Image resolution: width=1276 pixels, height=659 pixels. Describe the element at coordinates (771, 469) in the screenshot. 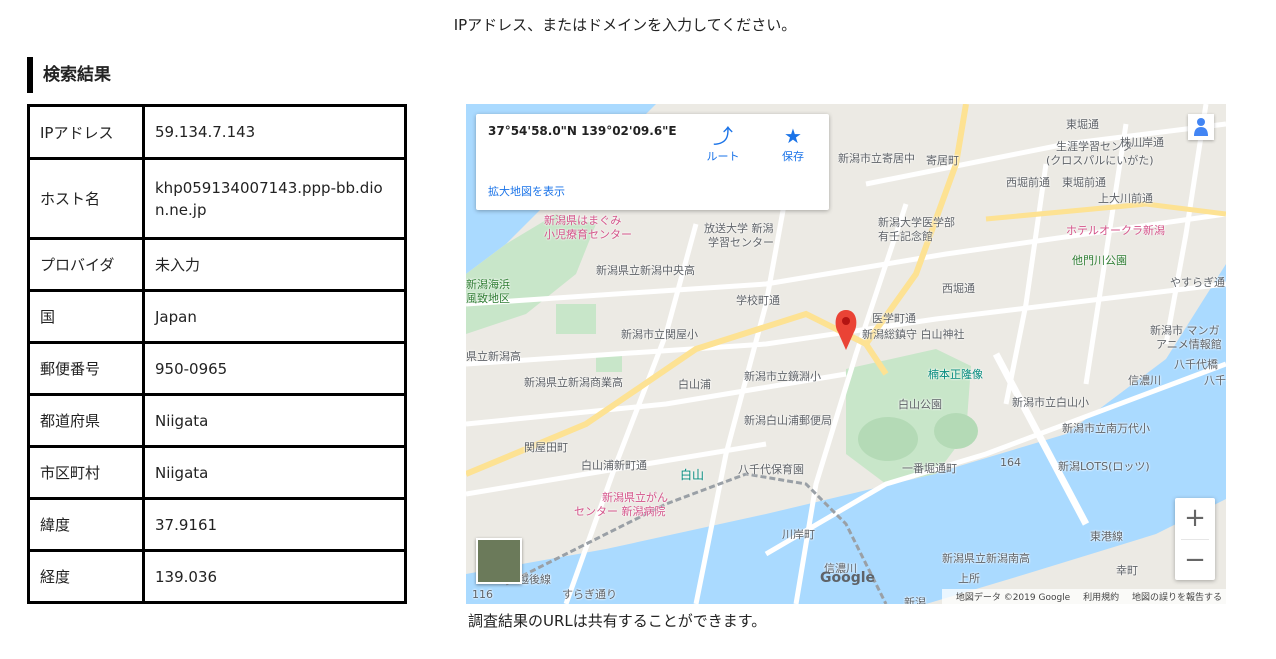

I see `map-label: 八千代保育園` at that location.